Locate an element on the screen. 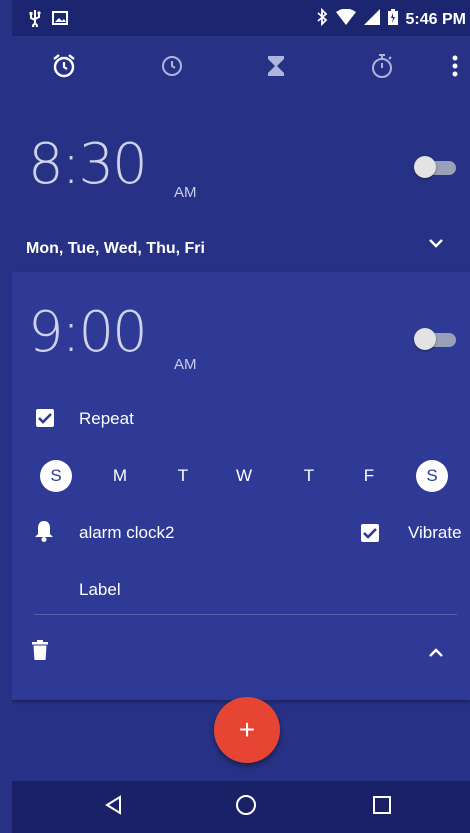 The width and height of the screenshot is (470, 833). tab-alarm is located at coordinates (64, 68).